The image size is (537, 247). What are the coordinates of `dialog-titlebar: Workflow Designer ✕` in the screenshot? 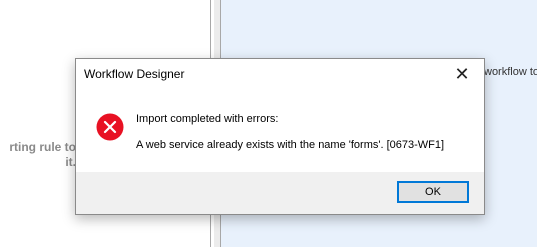 It's located at (280, 74).